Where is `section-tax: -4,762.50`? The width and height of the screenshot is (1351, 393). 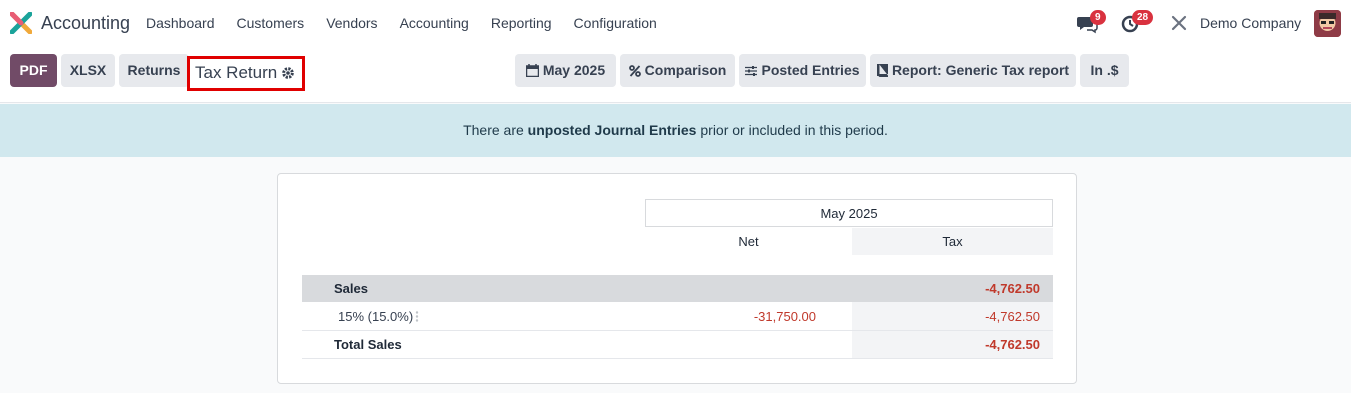 section-tax: -4,762.50 is located at coordinates (1012, 288).